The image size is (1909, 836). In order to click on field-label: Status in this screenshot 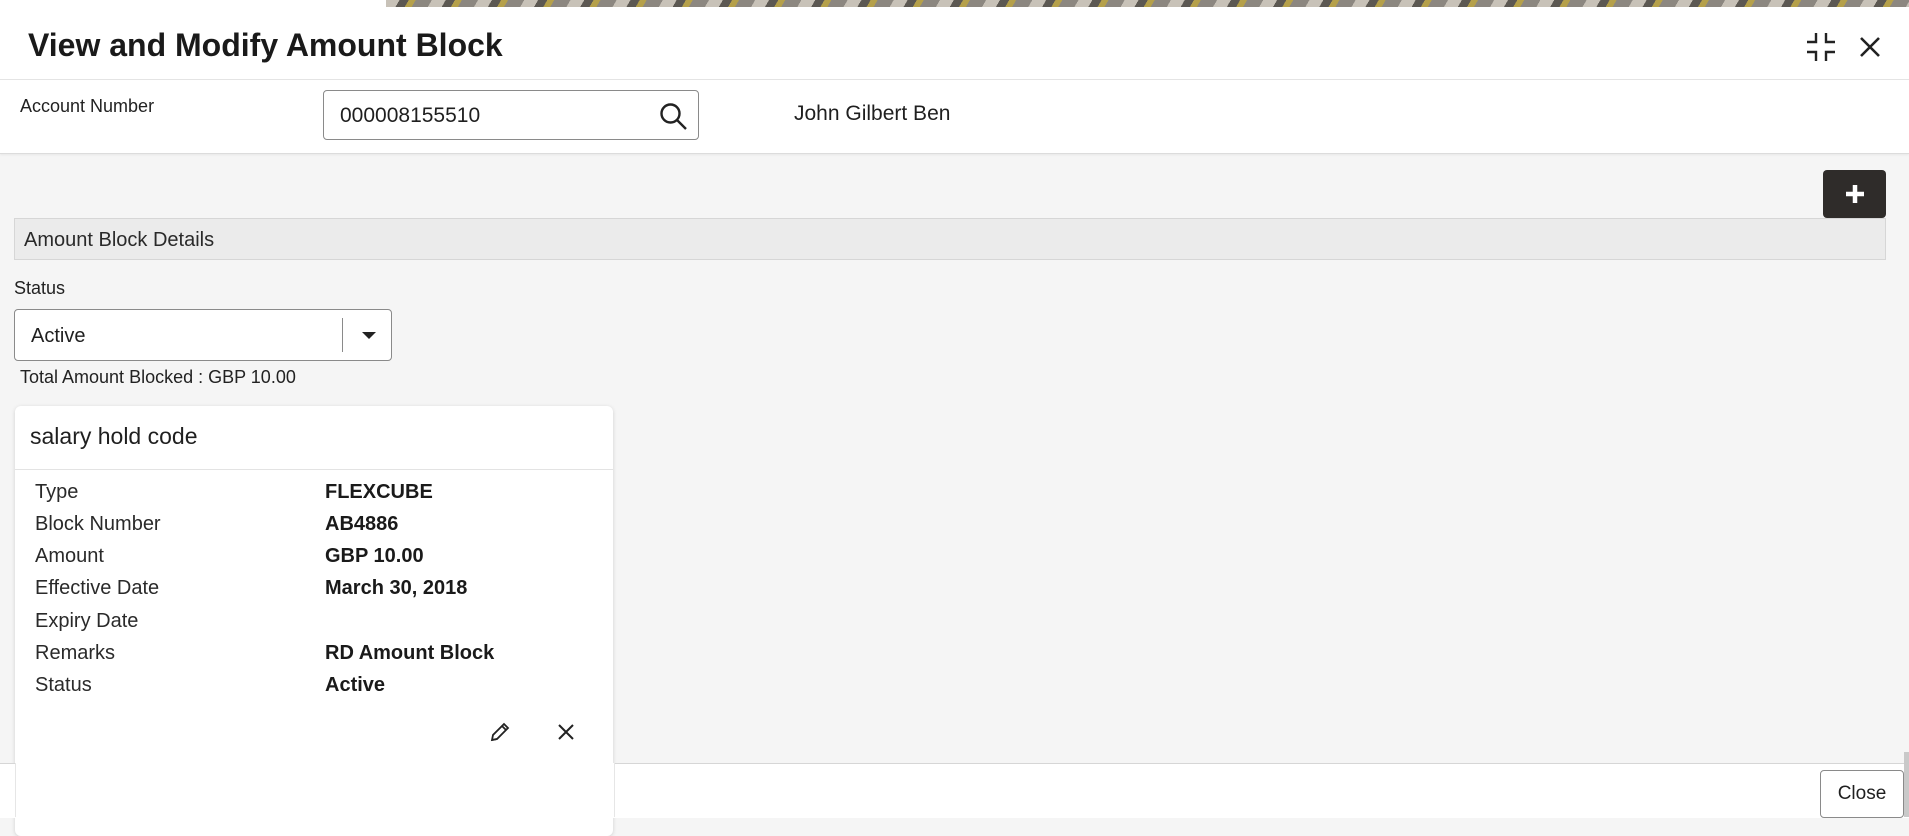, I will do `click(63, 685)`.